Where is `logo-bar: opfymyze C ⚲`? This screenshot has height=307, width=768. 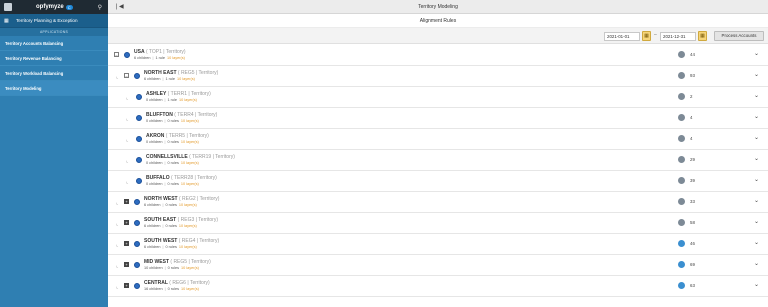 logo-bar: opfymyze C ⚲ is located at coordinates (54, 7).